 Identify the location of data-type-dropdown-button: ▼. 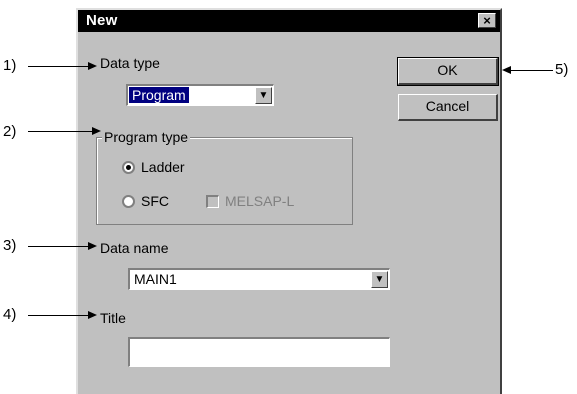
(263, 95).